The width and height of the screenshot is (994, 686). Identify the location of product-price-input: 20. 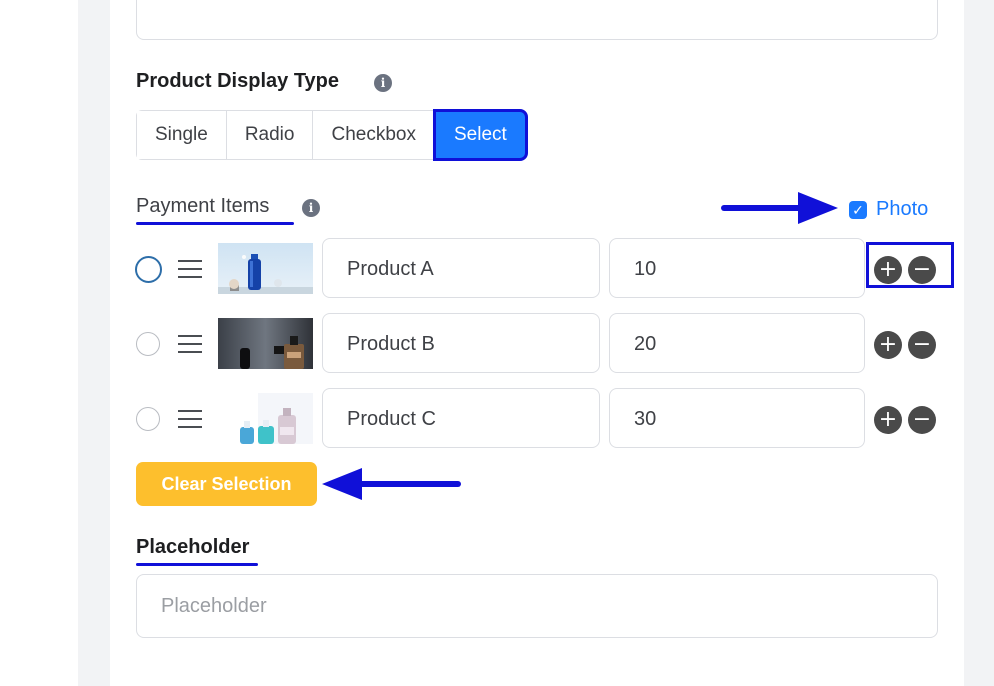
(737, 343).